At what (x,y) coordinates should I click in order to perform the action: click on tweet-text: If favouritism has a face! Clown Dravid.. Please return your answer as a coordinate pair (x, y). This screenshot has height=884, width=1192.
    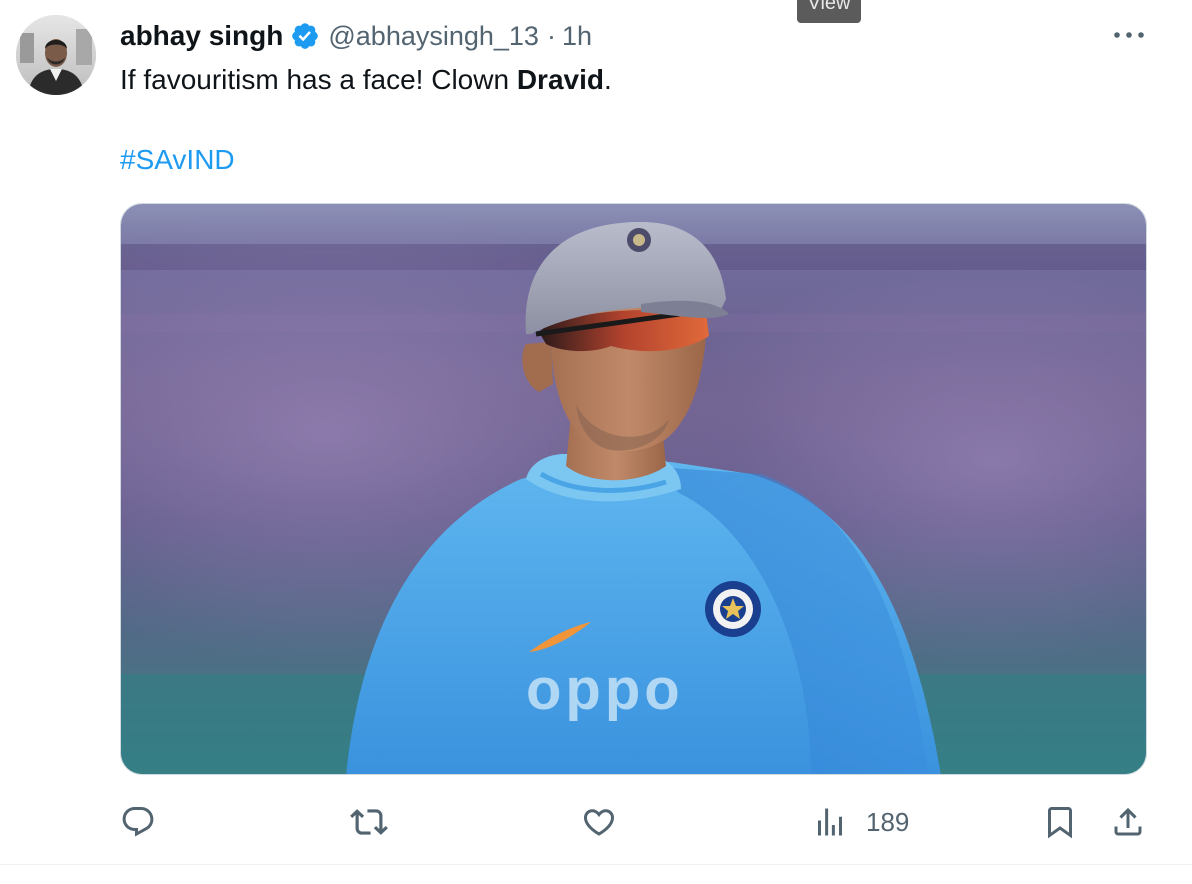
    Looking at the image, I should click on (366, 80).